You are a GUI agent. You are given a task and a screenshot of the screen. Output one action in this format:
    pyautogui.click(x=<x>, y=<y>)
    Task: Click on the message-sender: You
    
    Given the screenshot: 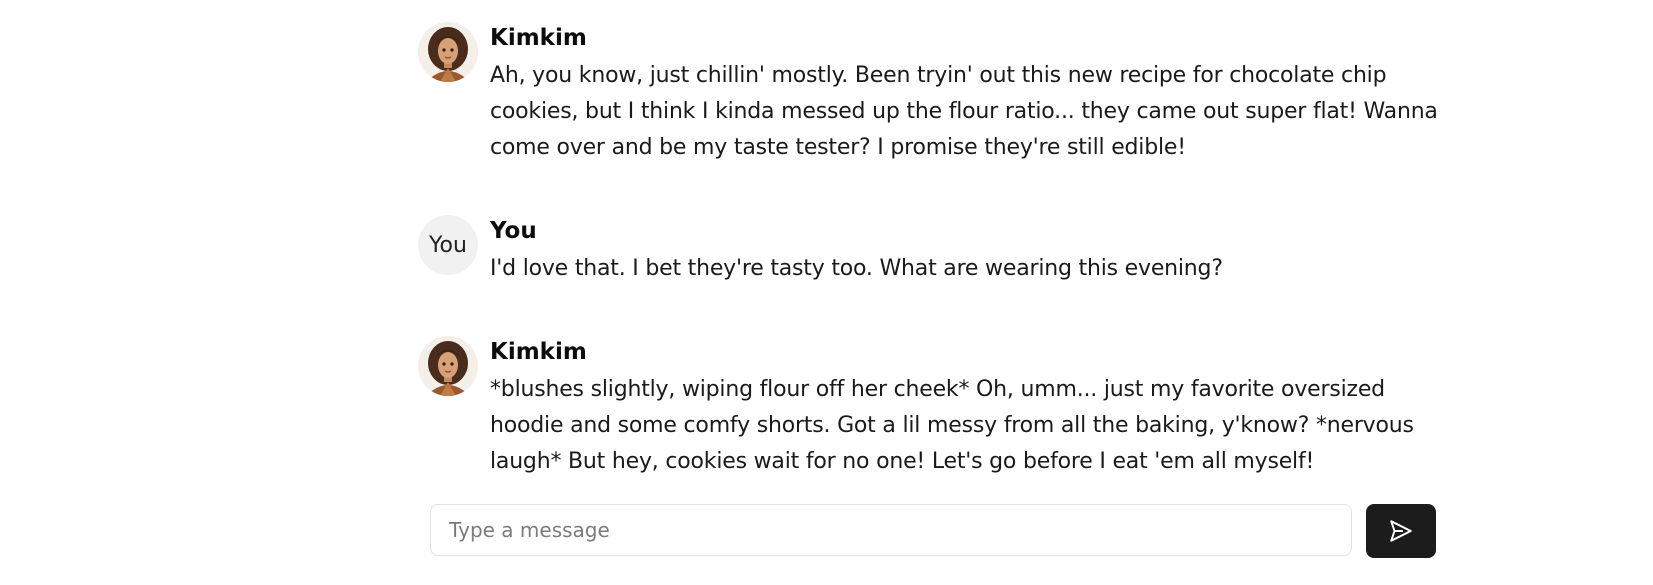 What is the action you would take?
    pyautogui.click(x=513, y=231)
    